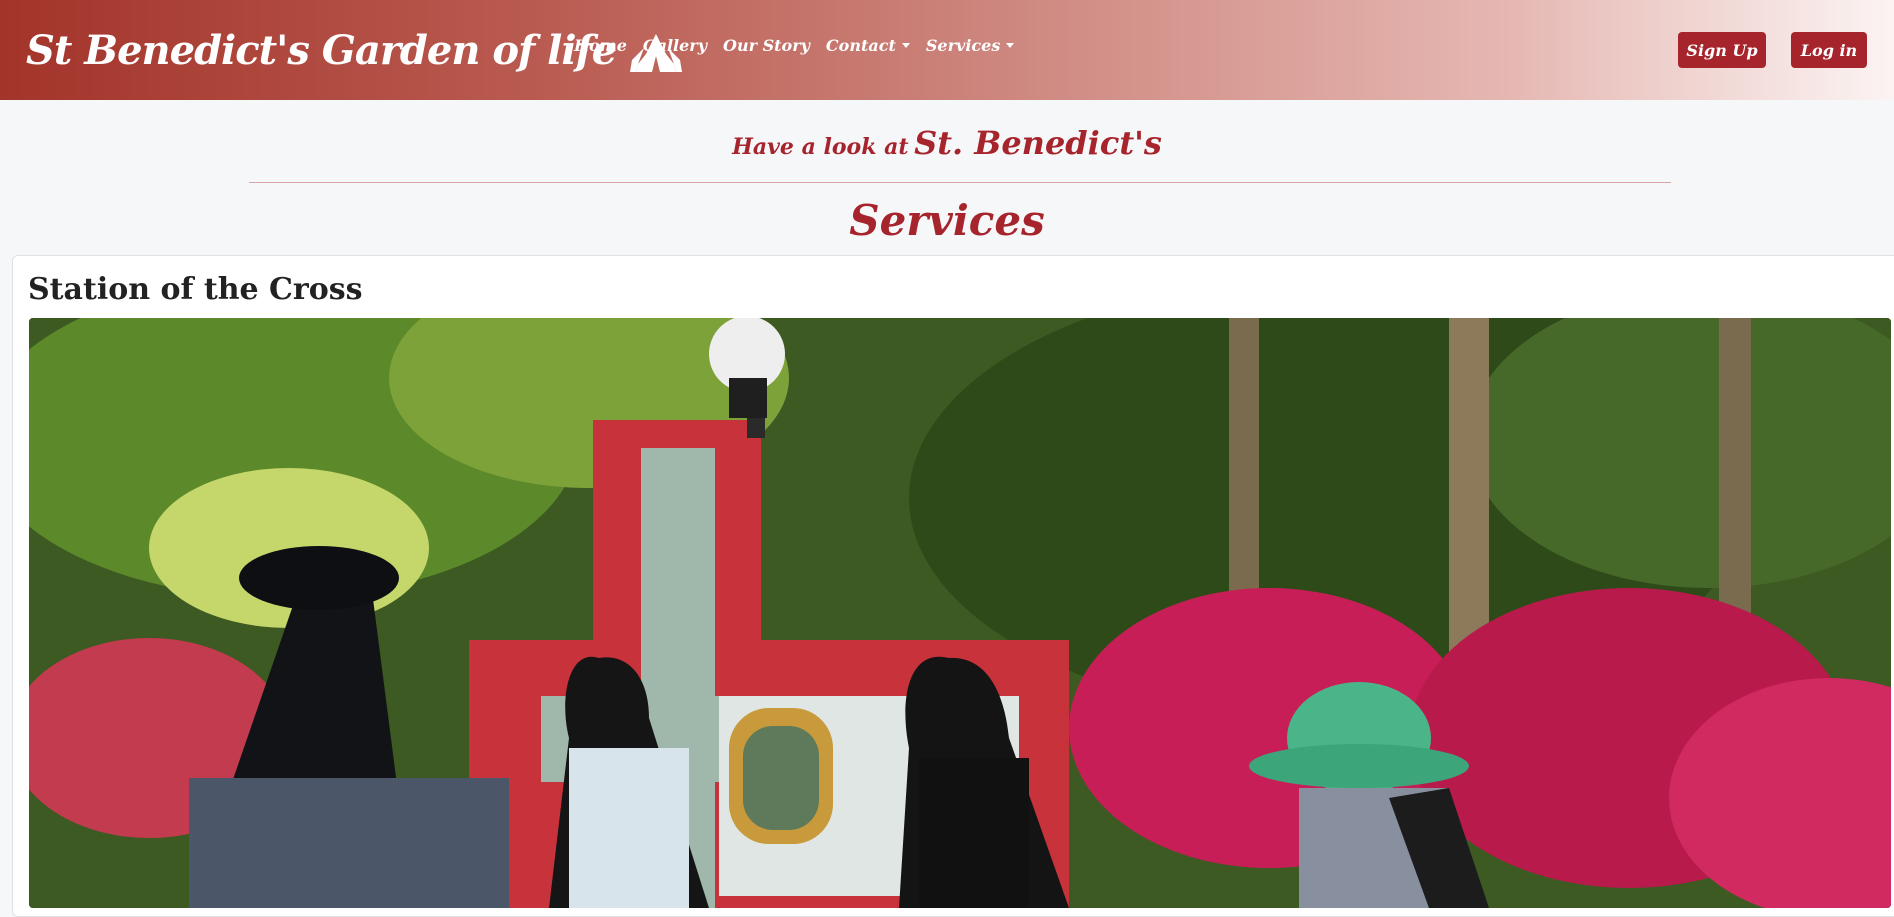  I want to click on nav-our-story: Our Story, so click(766, 45).